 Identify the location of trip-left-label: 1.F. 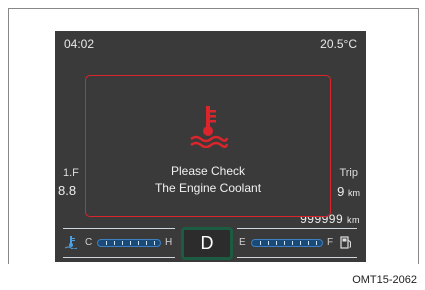
(71, 173).